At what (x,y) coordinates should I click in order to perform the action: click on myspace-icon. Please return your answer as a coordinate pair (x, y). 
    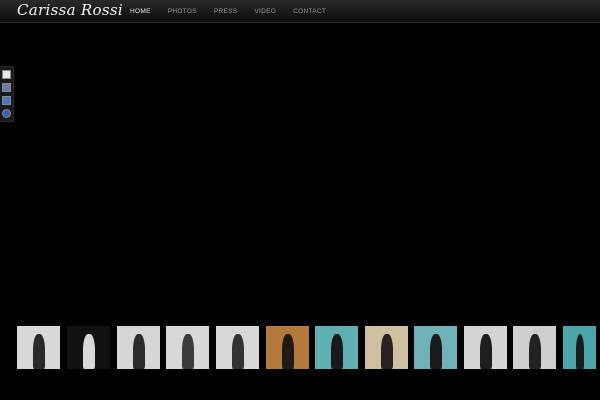
    Looking at the image, I should click on (6, 87).